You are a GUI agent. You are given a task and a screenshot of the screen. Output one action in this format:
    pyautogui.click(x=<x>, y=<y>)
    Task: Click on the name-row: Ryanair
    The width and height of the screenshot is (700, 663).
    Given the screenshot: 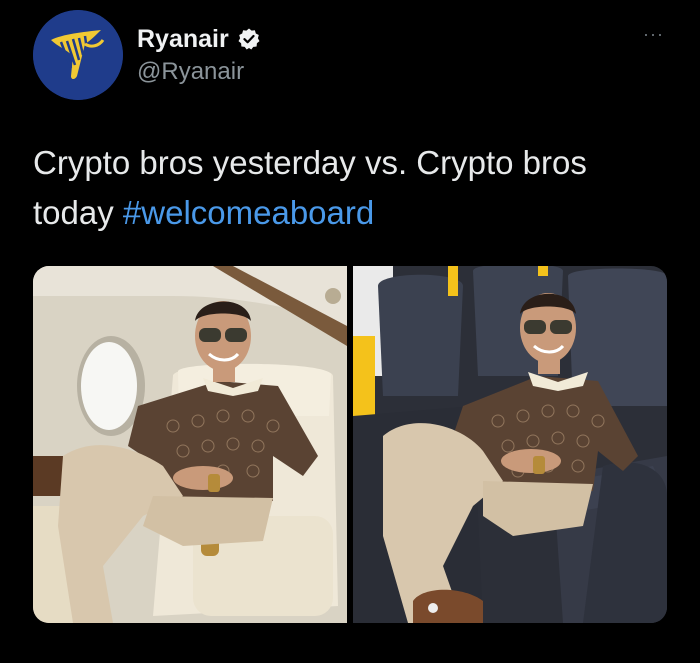 What is the action you would take?
    pyautogui.click(x=199, y=39)
    